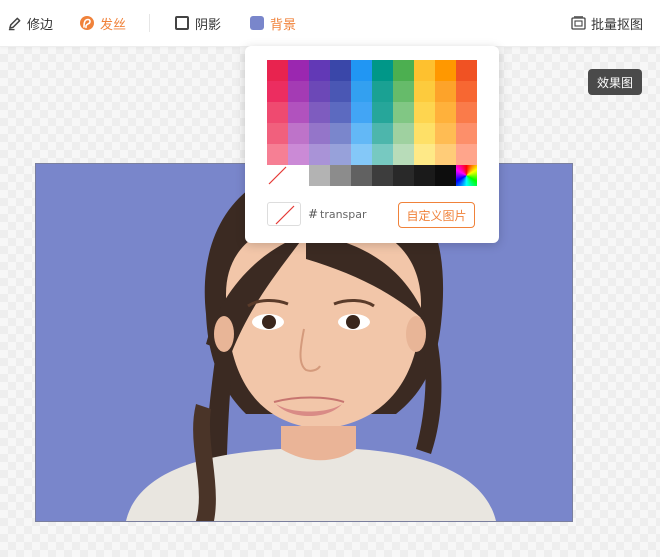 The image size is (660, 557). What do you see at coordinates (436, 215) in the screenshot?
I see `custom-image-button: 自定义图片` at bounding box center [436, 215].